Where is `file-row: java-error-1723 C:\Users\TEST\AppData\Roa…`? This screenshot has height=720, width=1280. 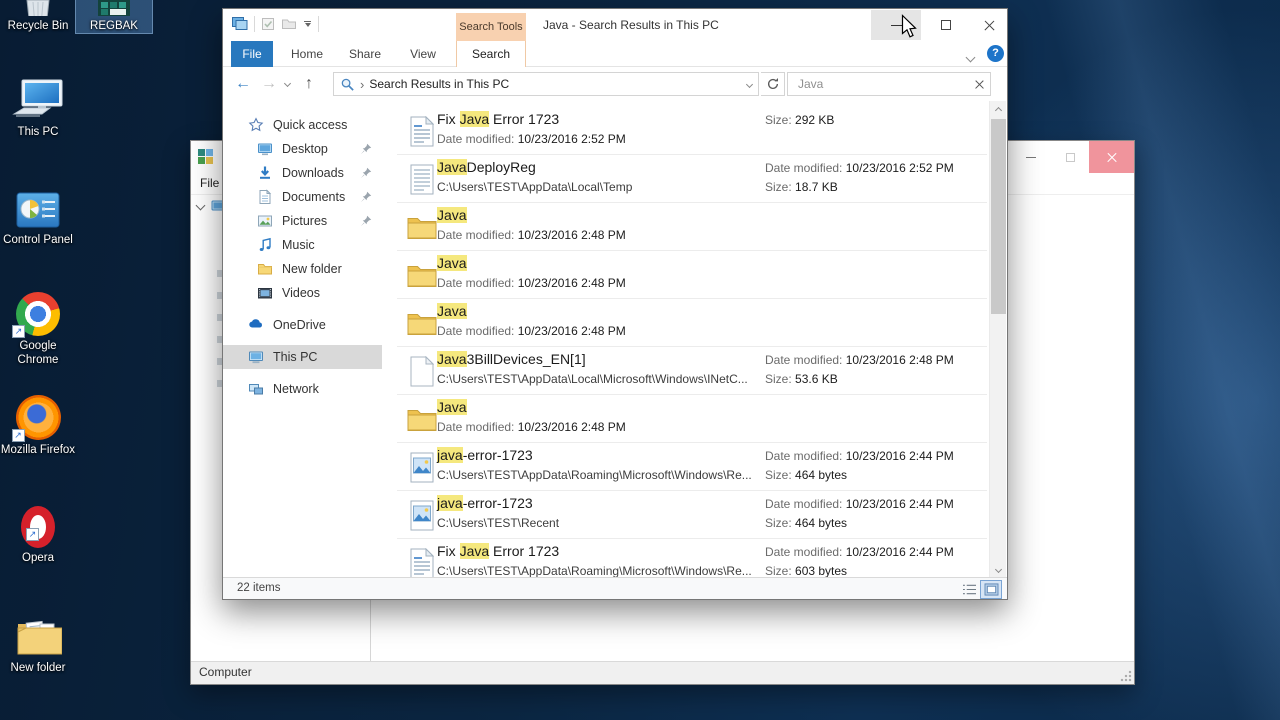
file-row: java-error-1723 C:\Users\TEST\AppData\Roa… is located at coordinates (687, 467).